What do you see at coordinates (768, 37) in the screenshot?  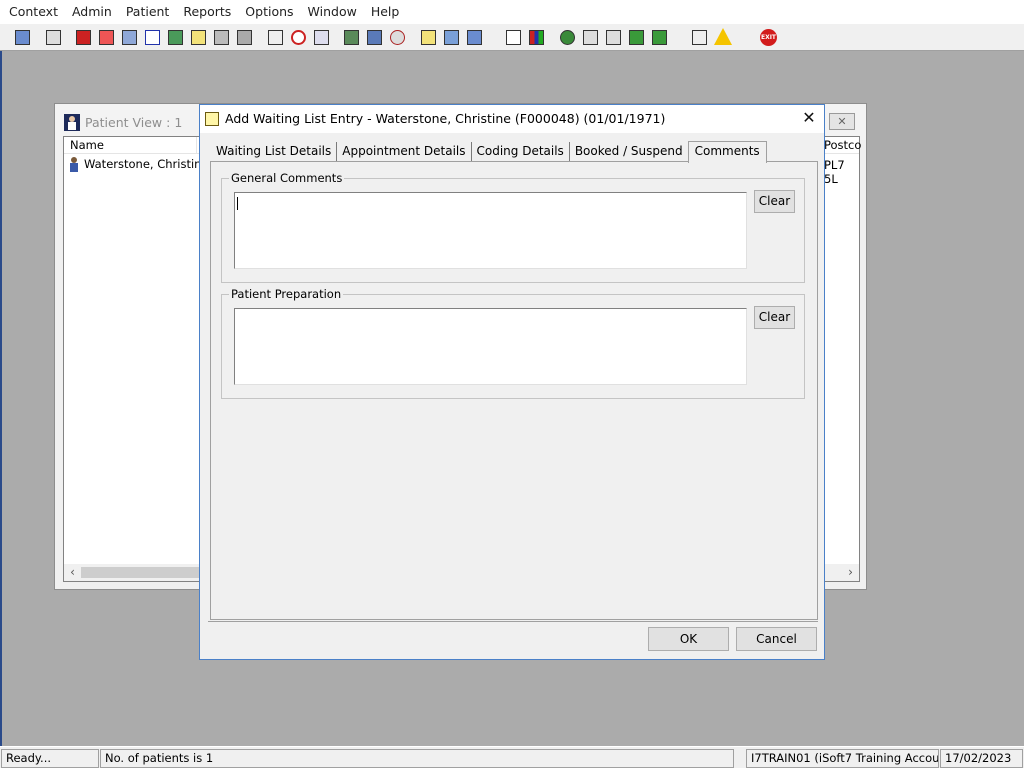 I see `exit-icon: EXIT` at bounding box center [768, 37].